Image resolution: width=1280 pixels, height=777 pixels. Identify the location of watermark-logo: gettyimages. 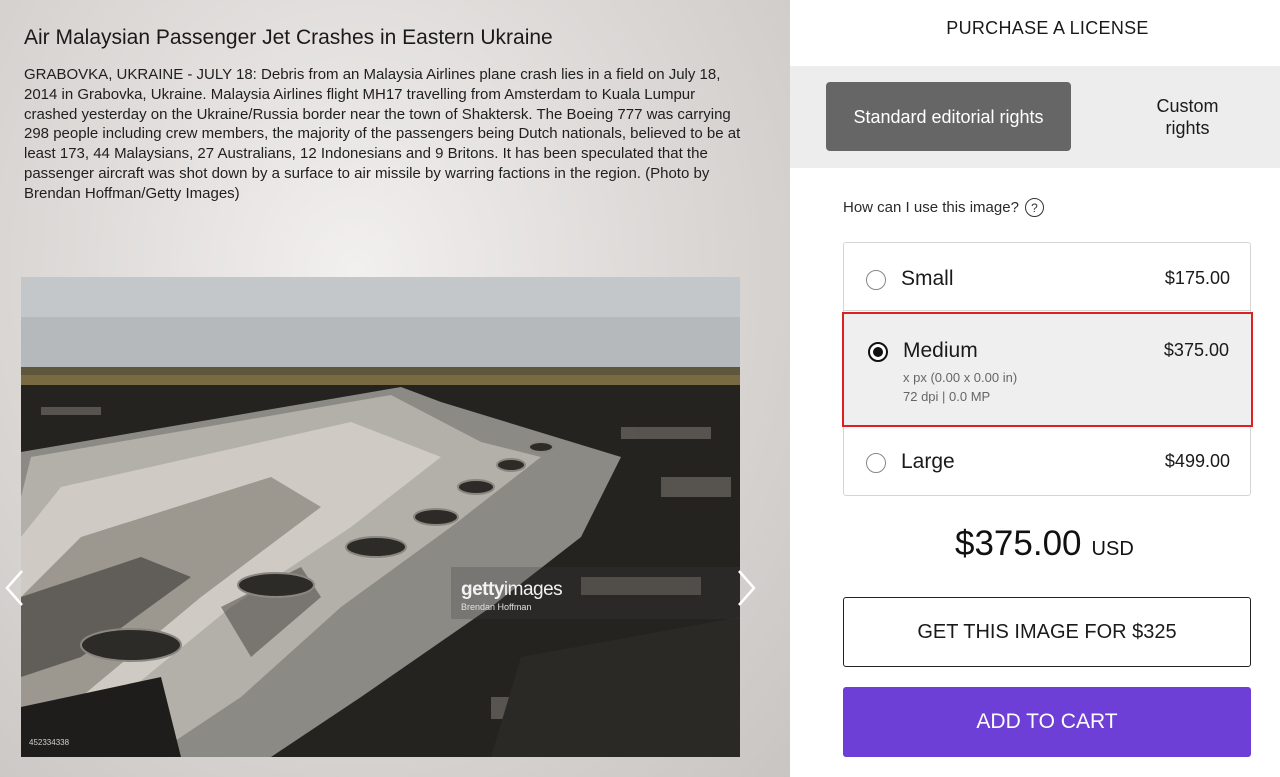
(512, 589).